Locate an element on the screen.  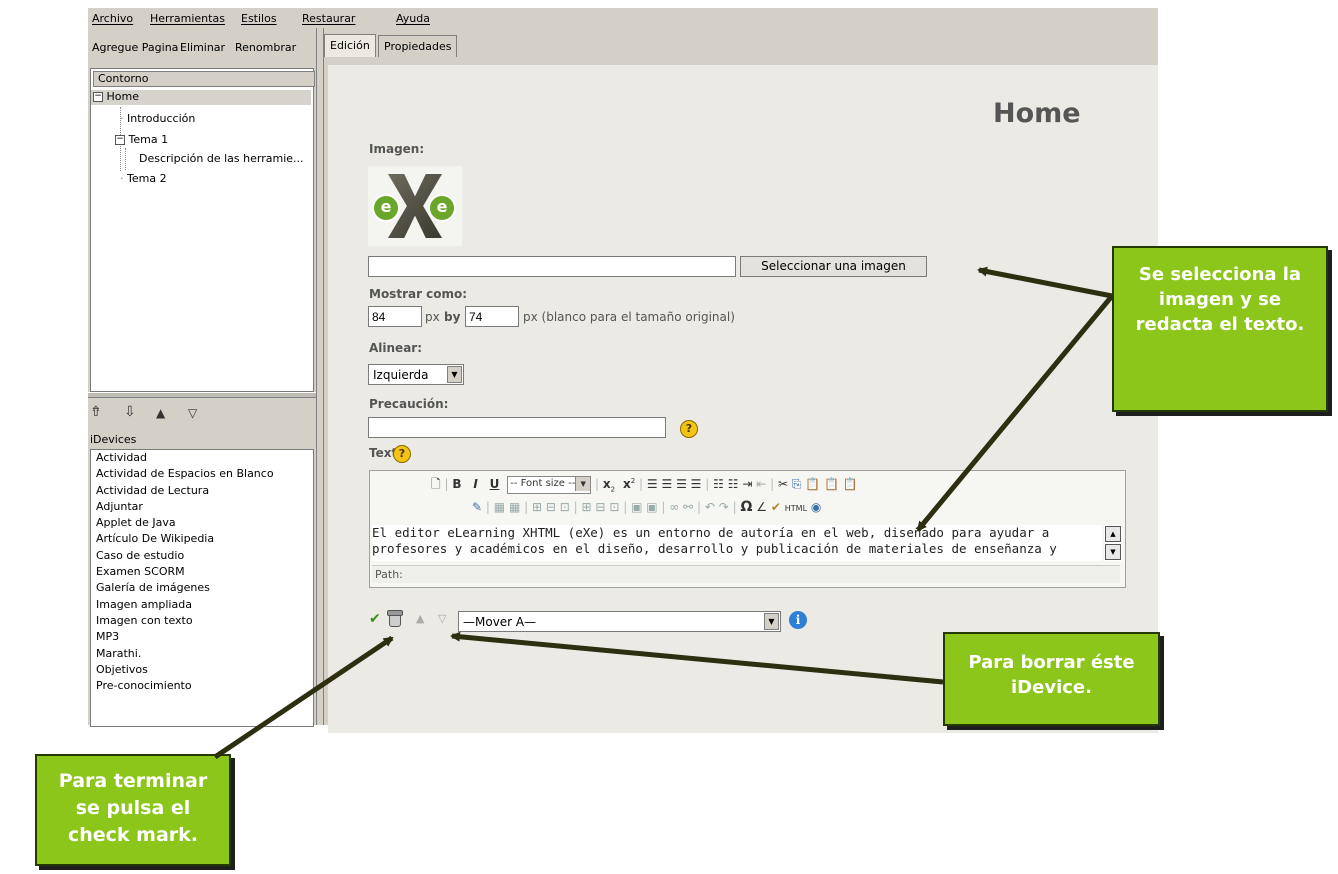
arrow-to-check is located at coordinates (303, 697).